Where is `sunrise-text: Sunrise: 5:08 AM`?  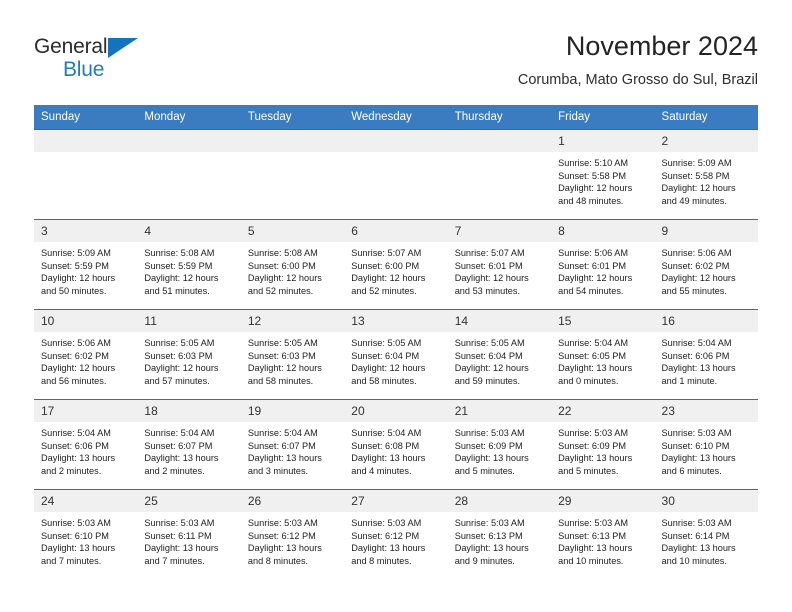 sunrise-text: Sunrise: 5:08 AM is located at coordinates (282, 253).